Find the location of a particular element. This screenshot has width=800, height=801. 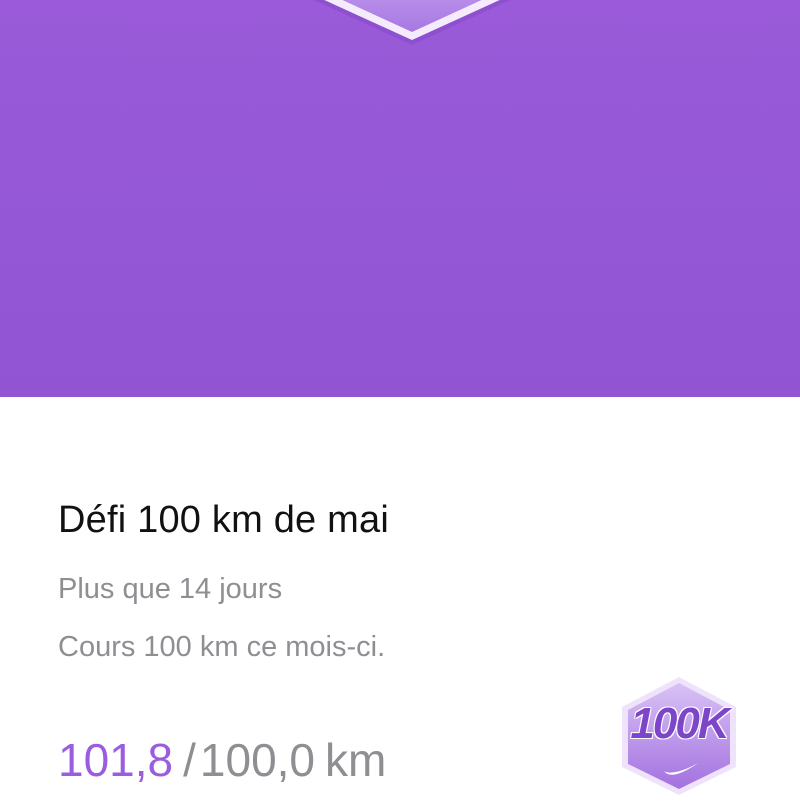

challenge-badge: 100K is located at coordinates (679, 735).